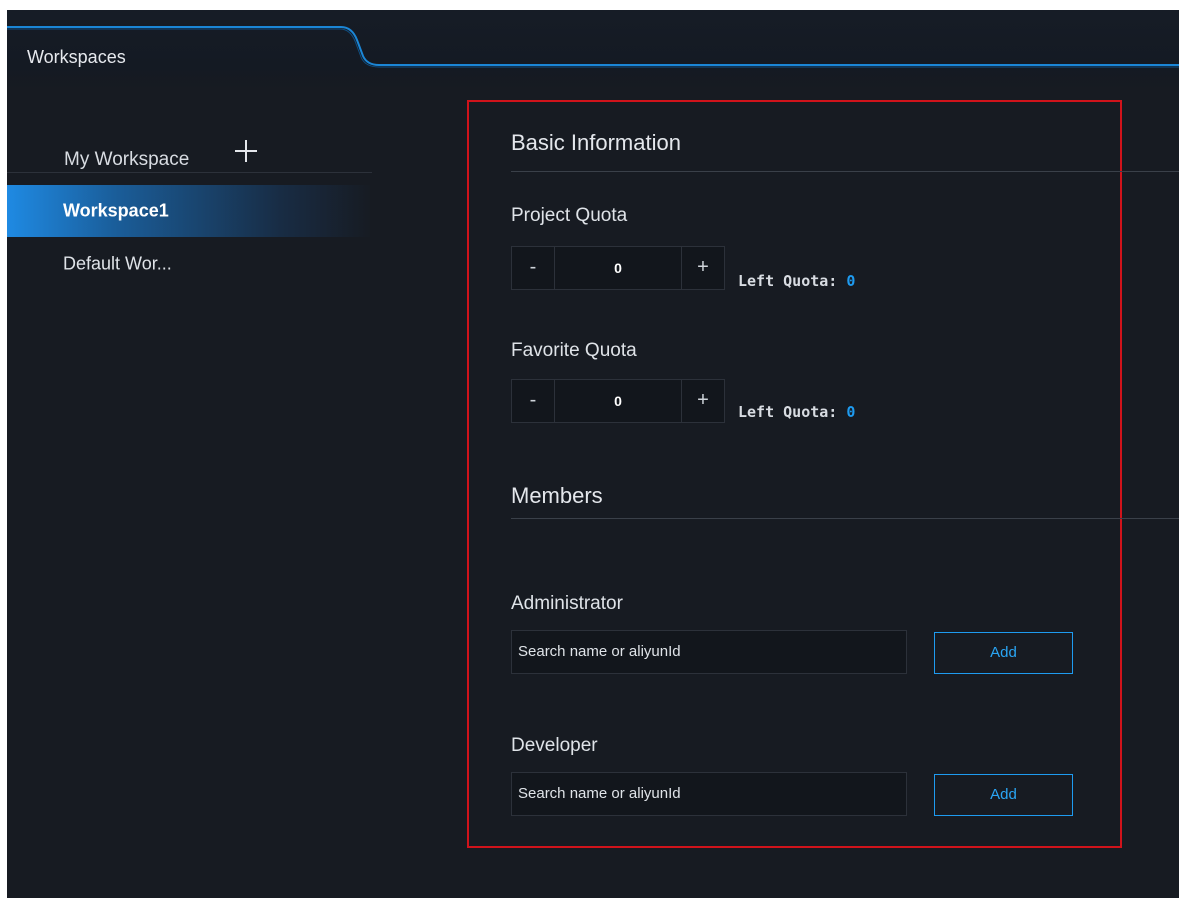 This screenshot has width=1179, height=906. Describe the element at coordinates (533, 268) in the screenshot. I see `project-quota-decrement-button: -` at that location.